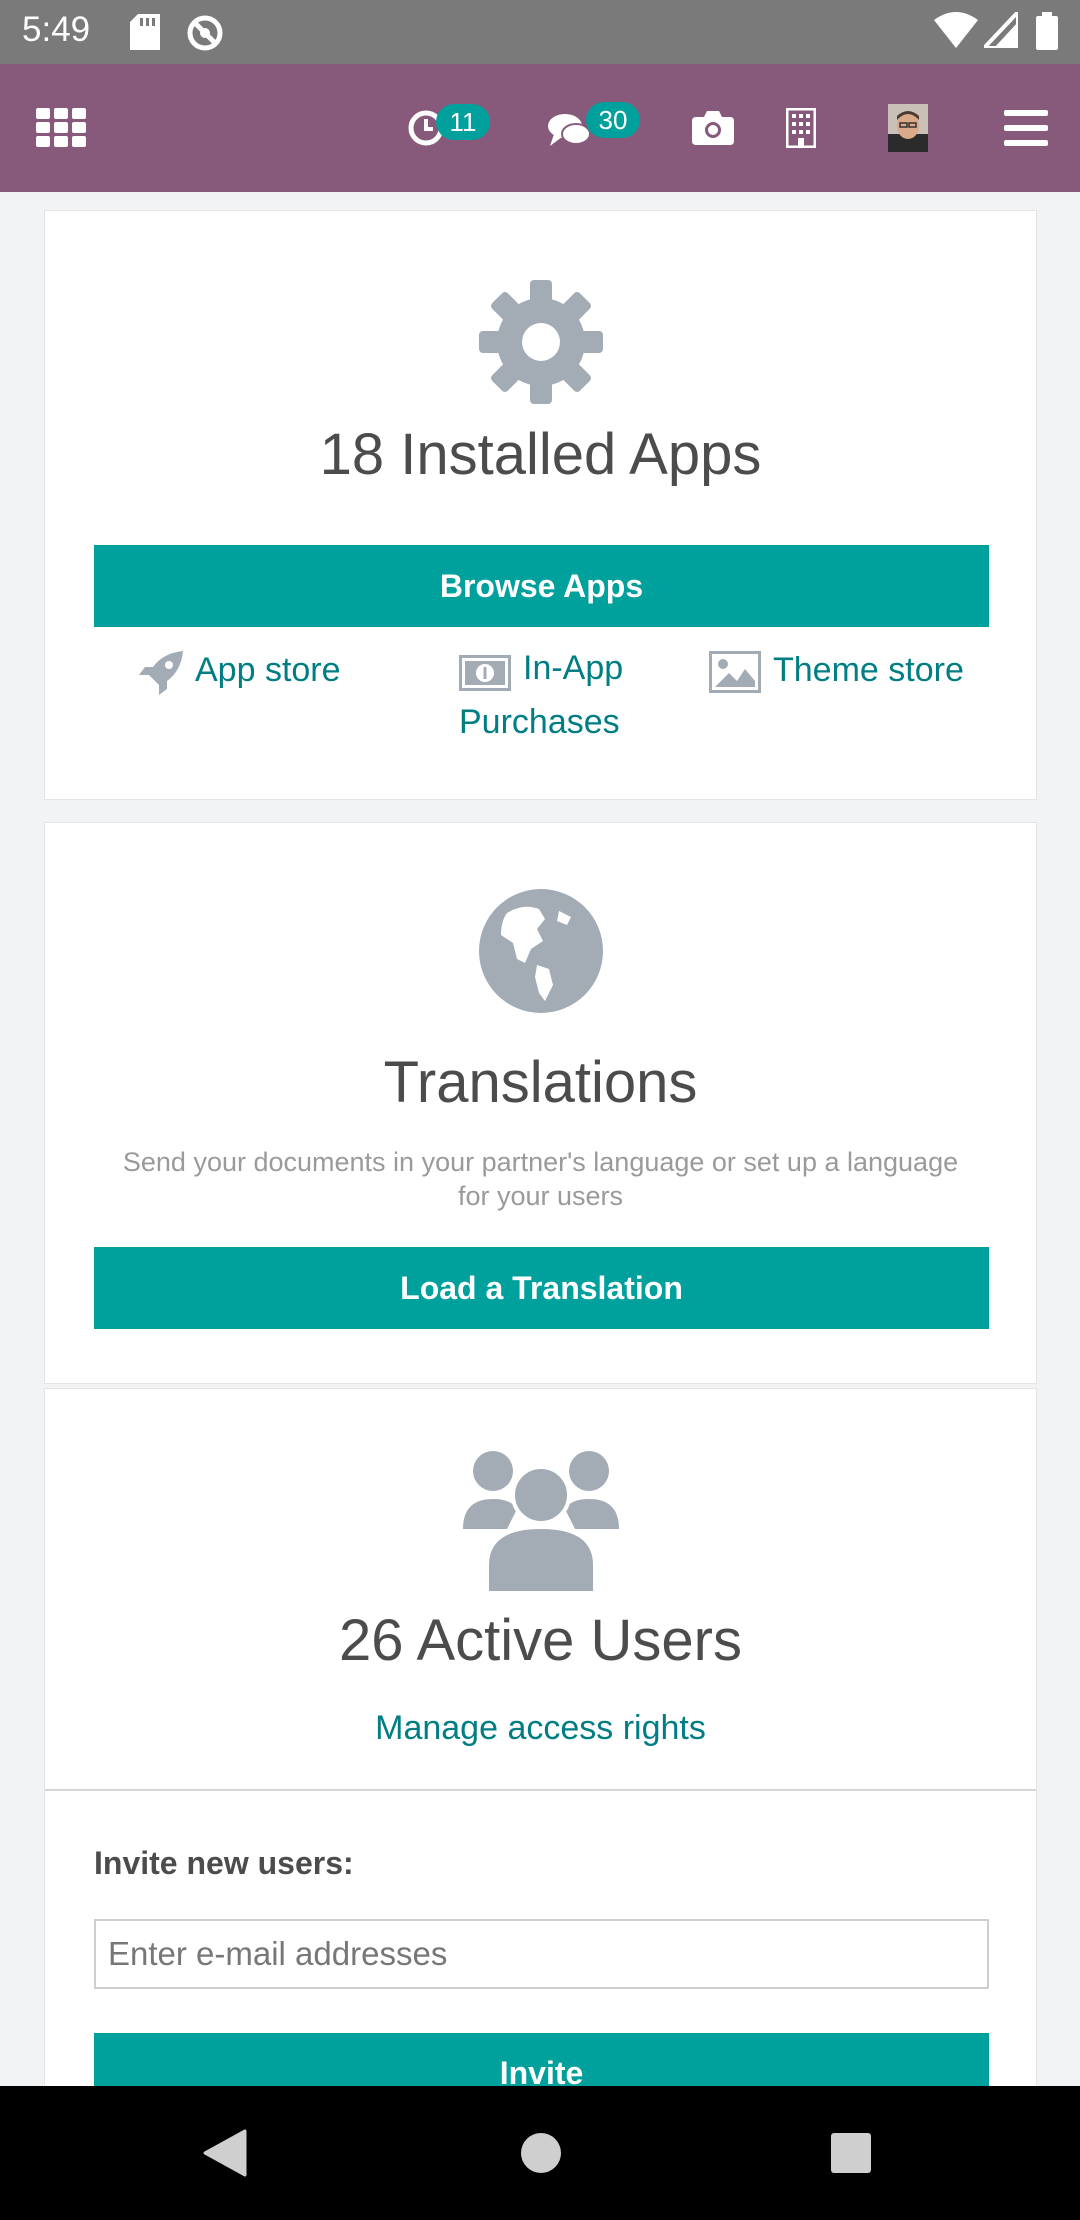  I want to click on app-store-link: App store, so click(240, 675).